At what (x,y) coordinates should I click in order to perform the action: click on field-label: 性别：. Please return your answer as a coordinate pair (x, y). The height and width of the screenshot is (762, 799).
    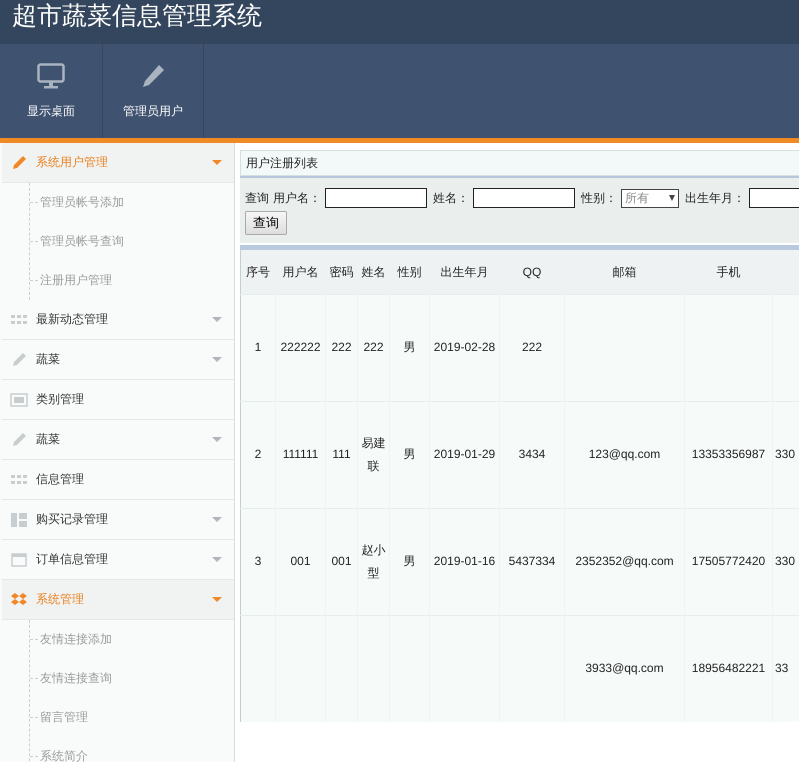
    Looking at the image, I should click on (599, 198).